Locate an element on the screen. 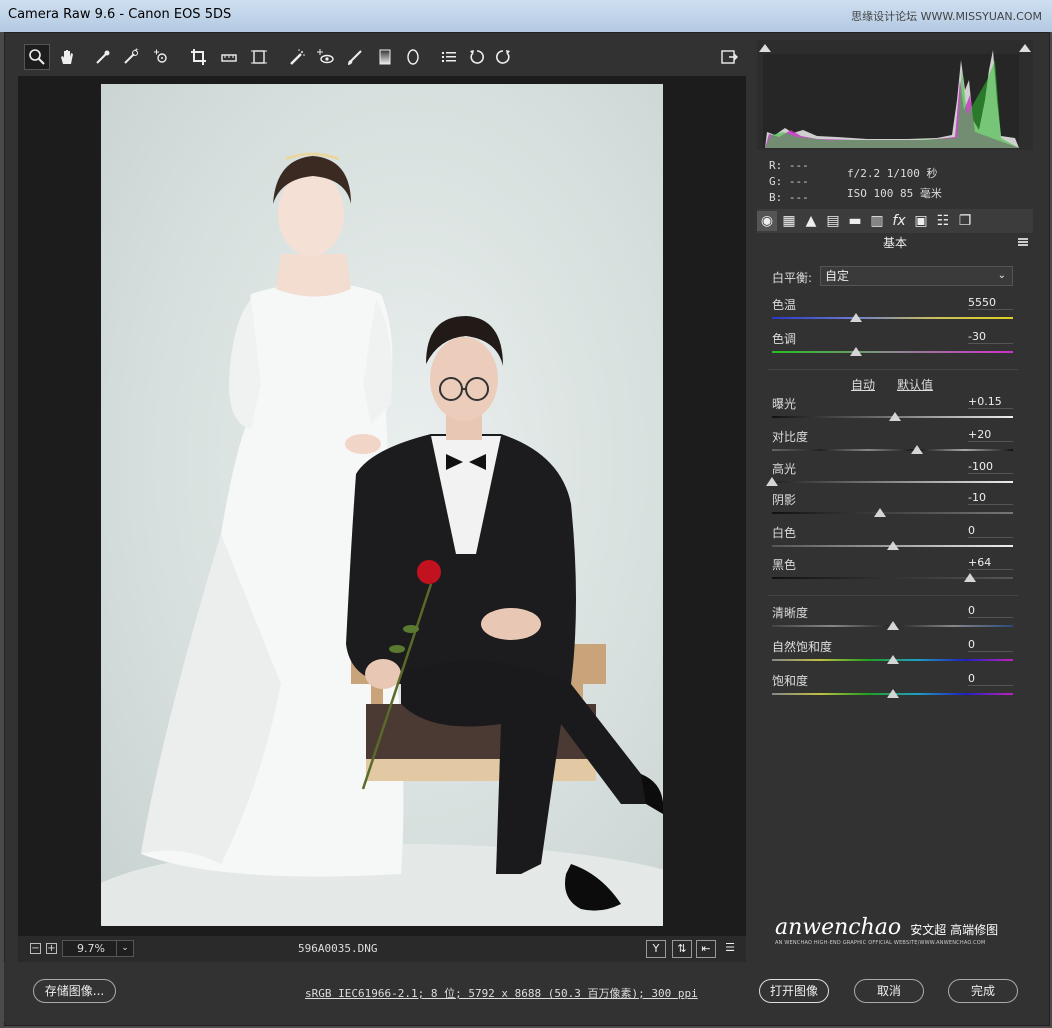 Image resolution: width=1052 pixels, height=1028 pixels. graduated-filter-icon is located at coordinates (385, 57).